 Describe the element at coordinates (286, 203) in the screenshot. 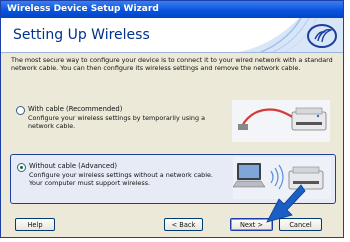

I see `pointer-arrow` at that location.